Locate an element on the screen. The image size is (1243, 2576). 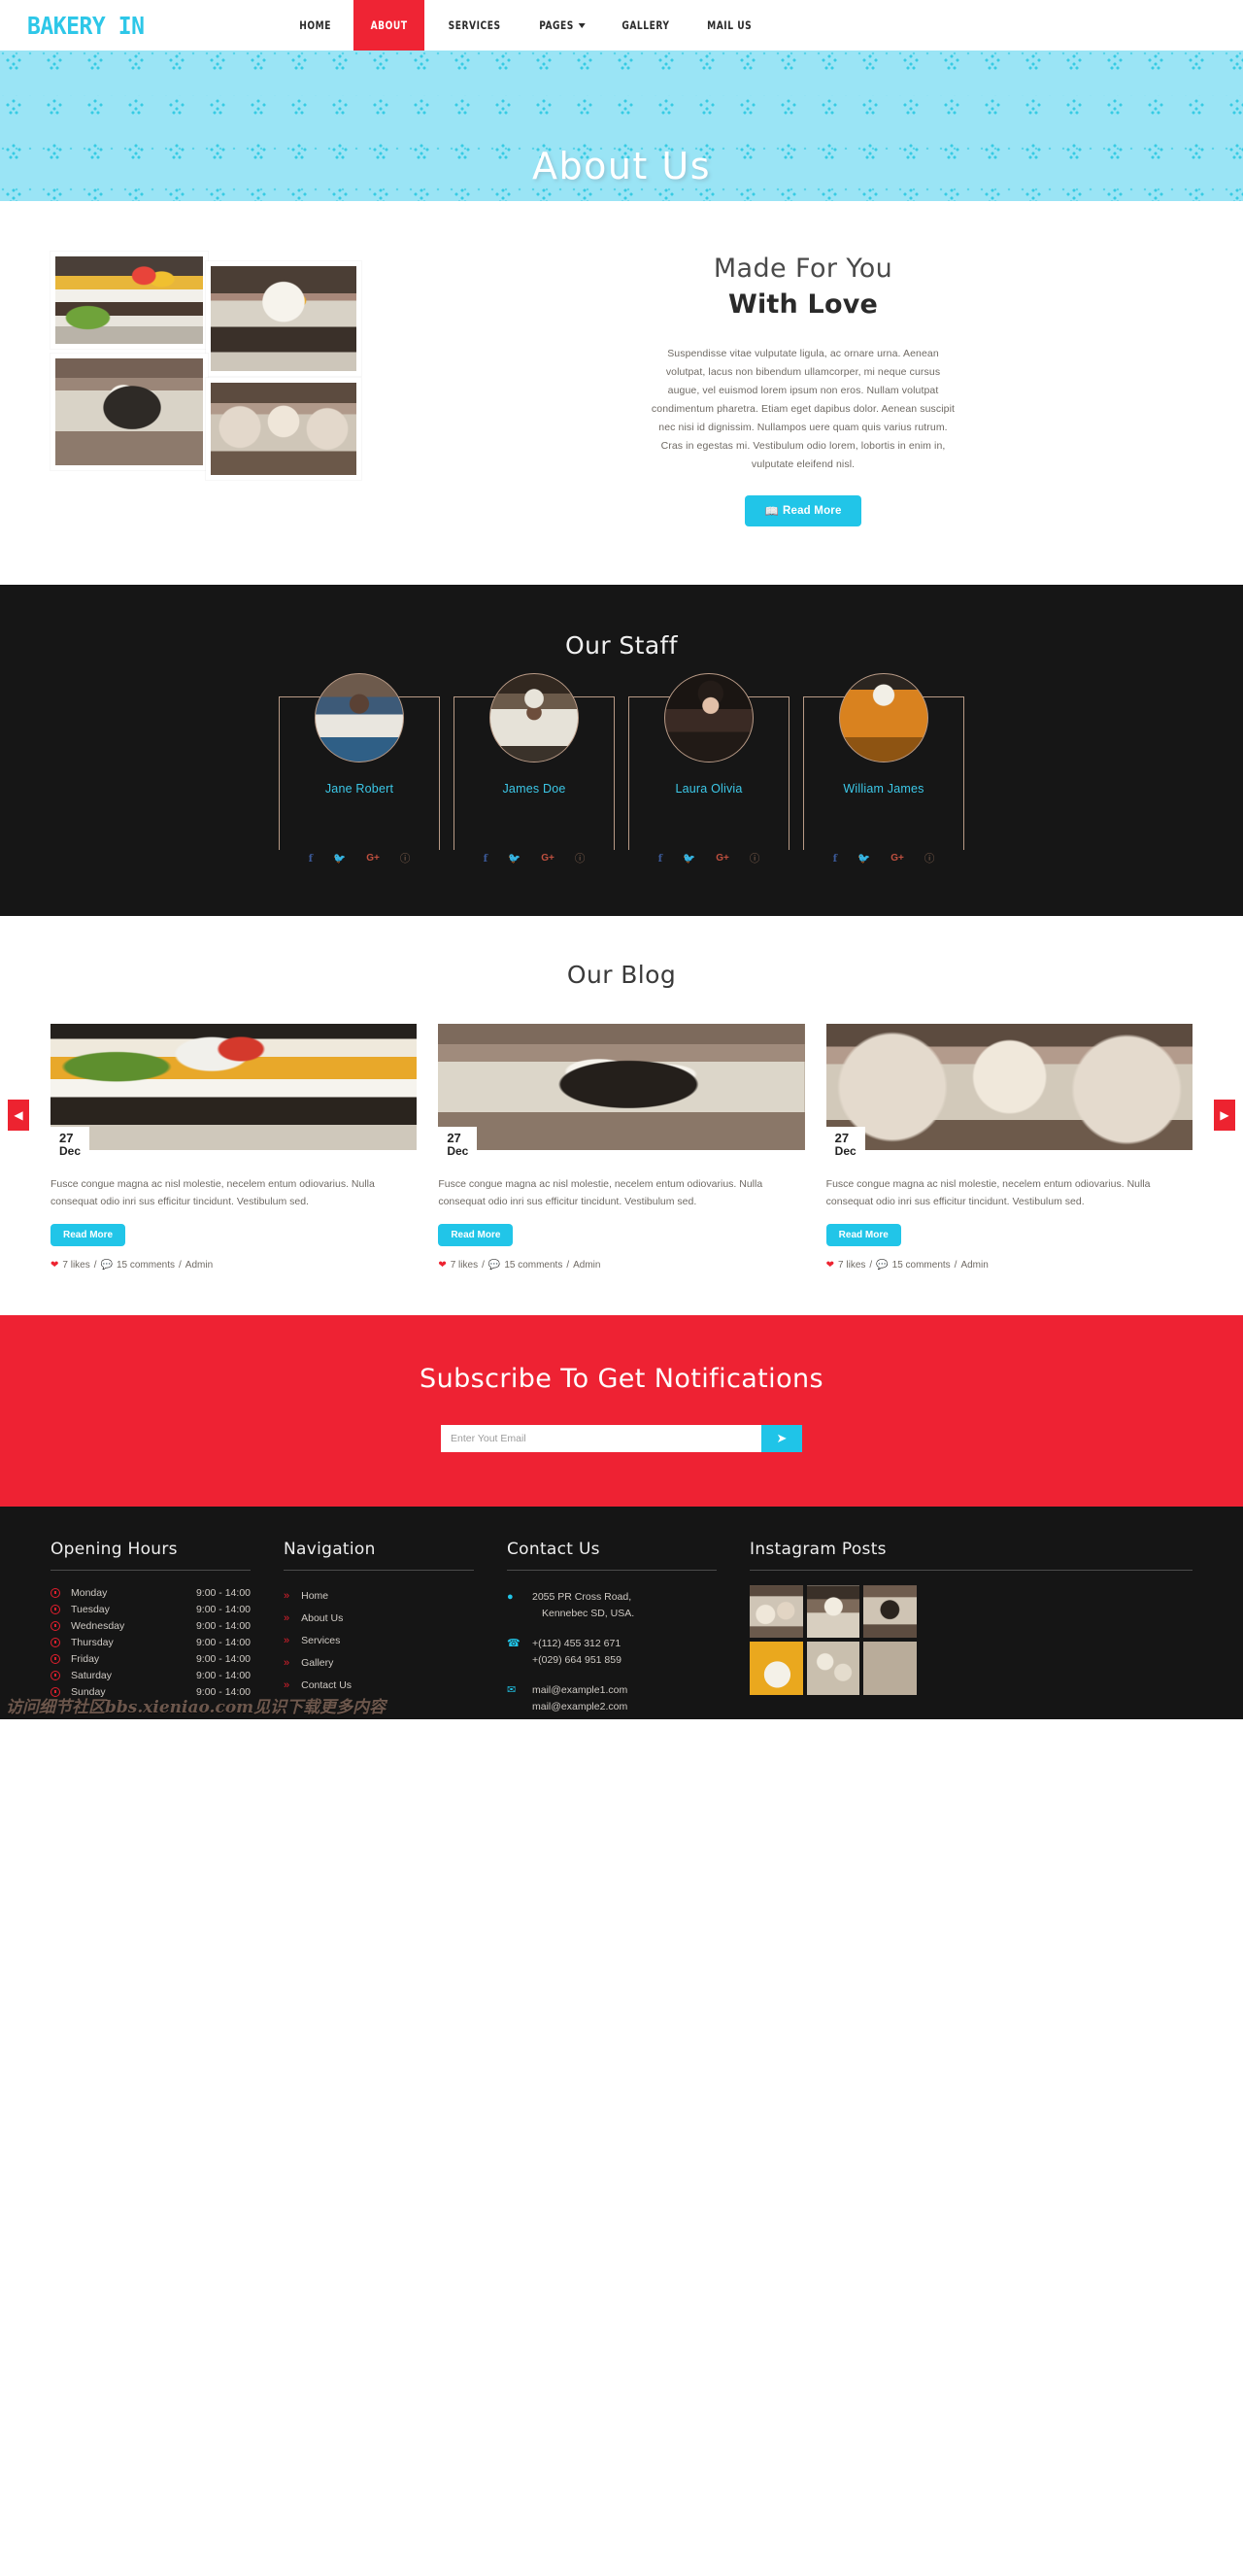
brand-logo: BAKERY IN is located at coordinates (86, 25).